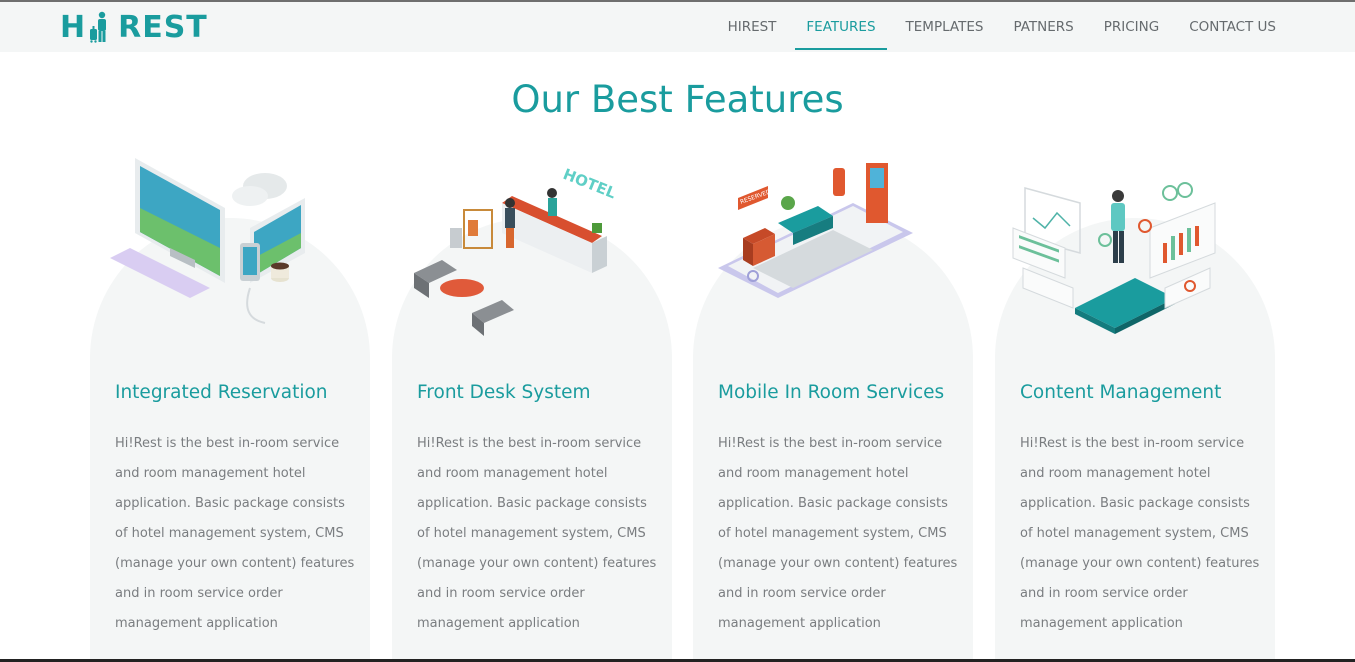 This screenshot has width=1355, height=662. What do you see at coordinates (504, 392) in the screenshot?
I see `feature-title: Front Desk System` at bounding box center [504, 392].